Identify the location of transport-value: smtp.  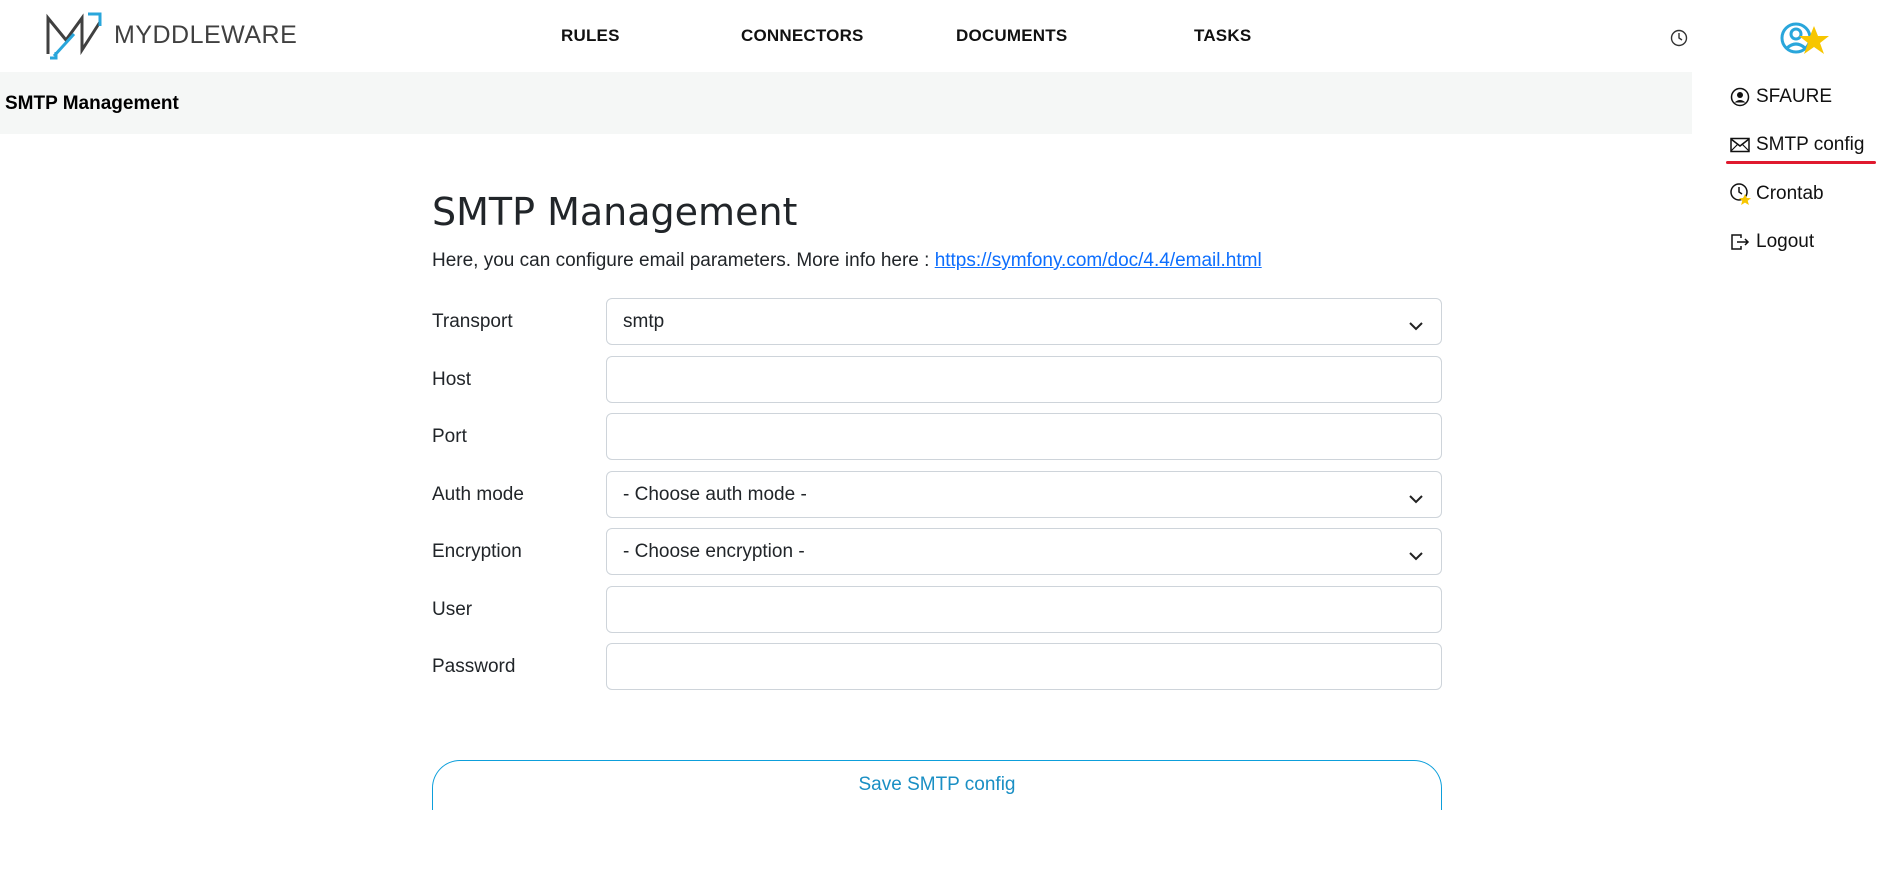
(644, 321).